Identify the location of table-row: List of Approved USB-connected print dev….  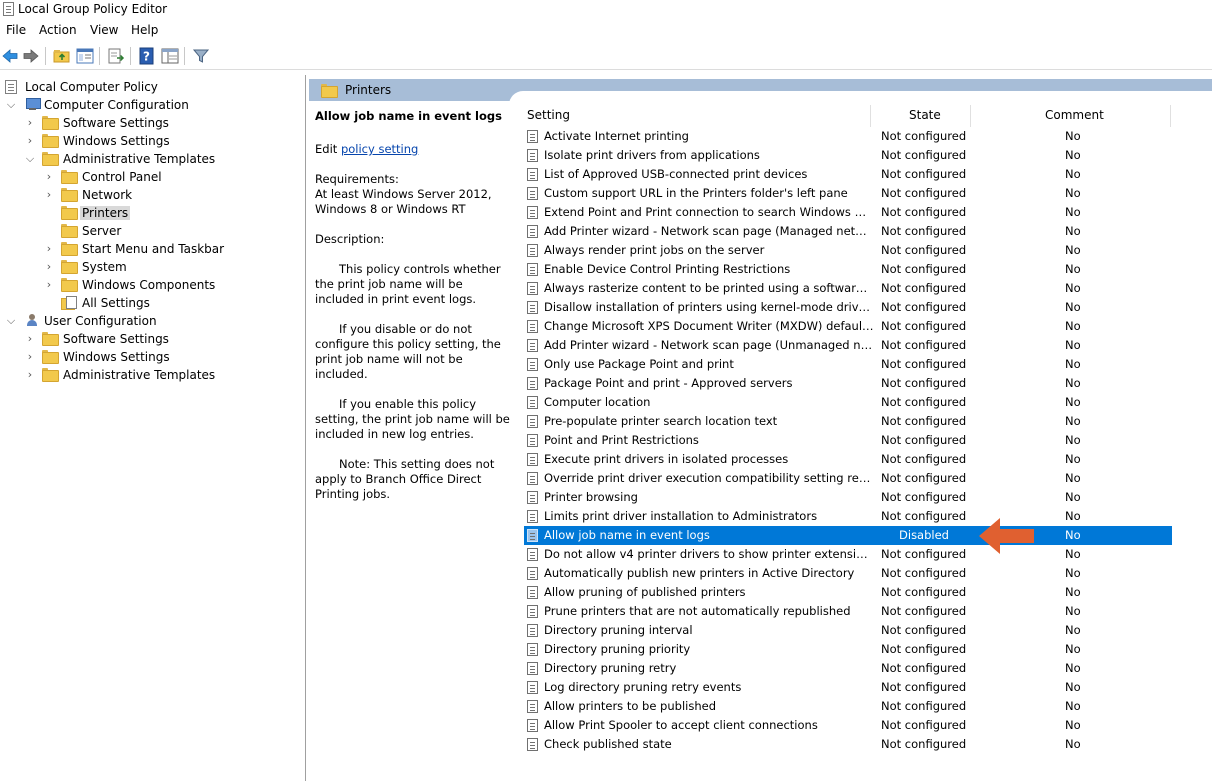
(848, 174).